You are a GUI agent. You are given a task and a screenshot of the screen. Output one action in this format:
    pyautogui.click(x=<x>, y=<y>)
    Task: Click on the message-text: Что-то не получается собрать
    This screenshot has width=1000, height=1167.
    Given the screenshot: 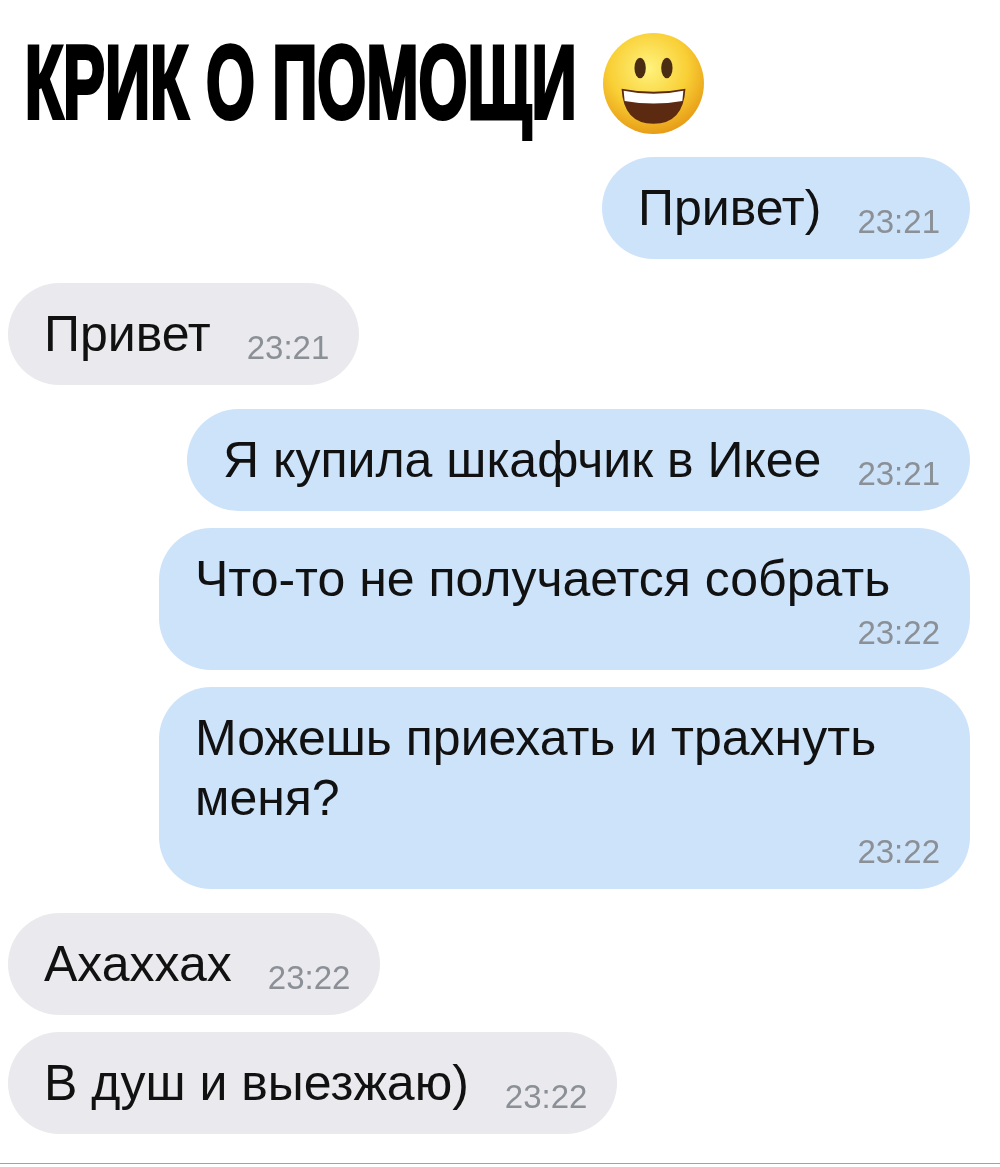 What is the action you would take?
    pyautogui.click(x=543, y=579)
    